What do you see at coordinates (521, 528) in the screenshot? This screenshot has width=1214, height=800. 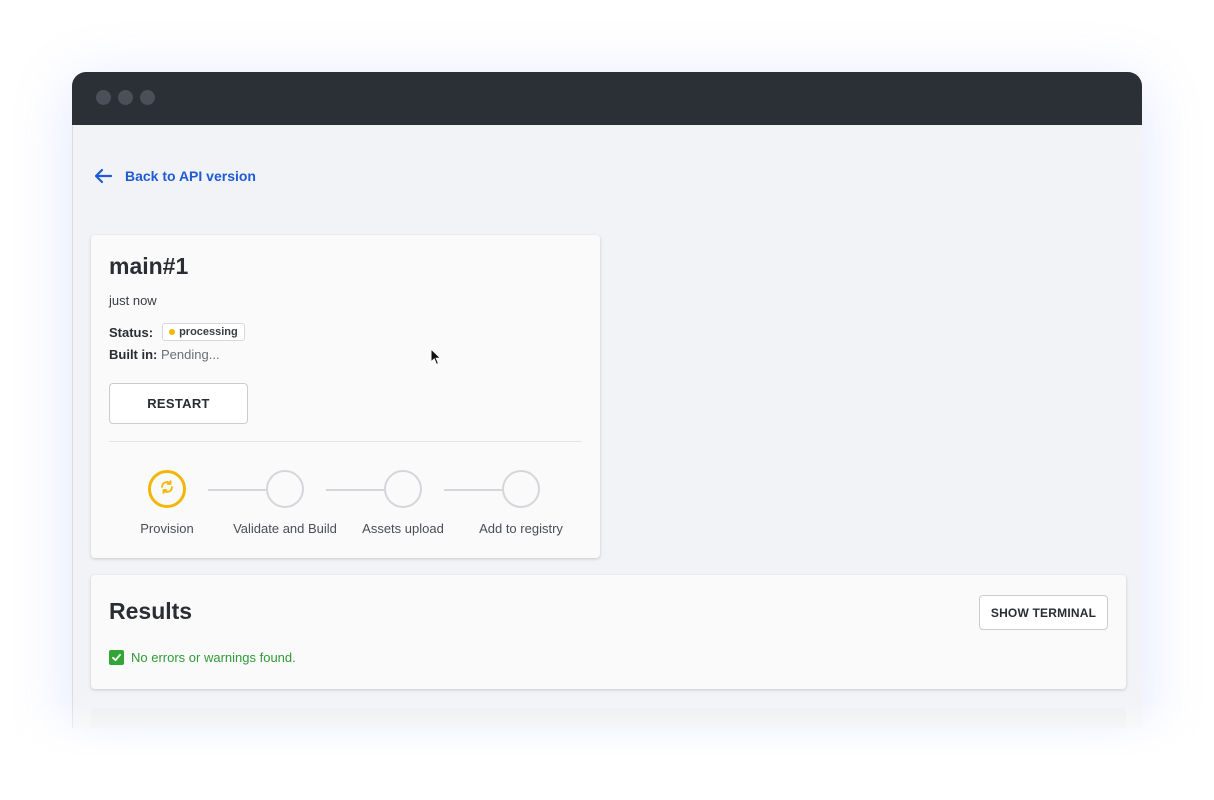 I see `step-registry-label: Add to registry` at bounding box center [521, 528].